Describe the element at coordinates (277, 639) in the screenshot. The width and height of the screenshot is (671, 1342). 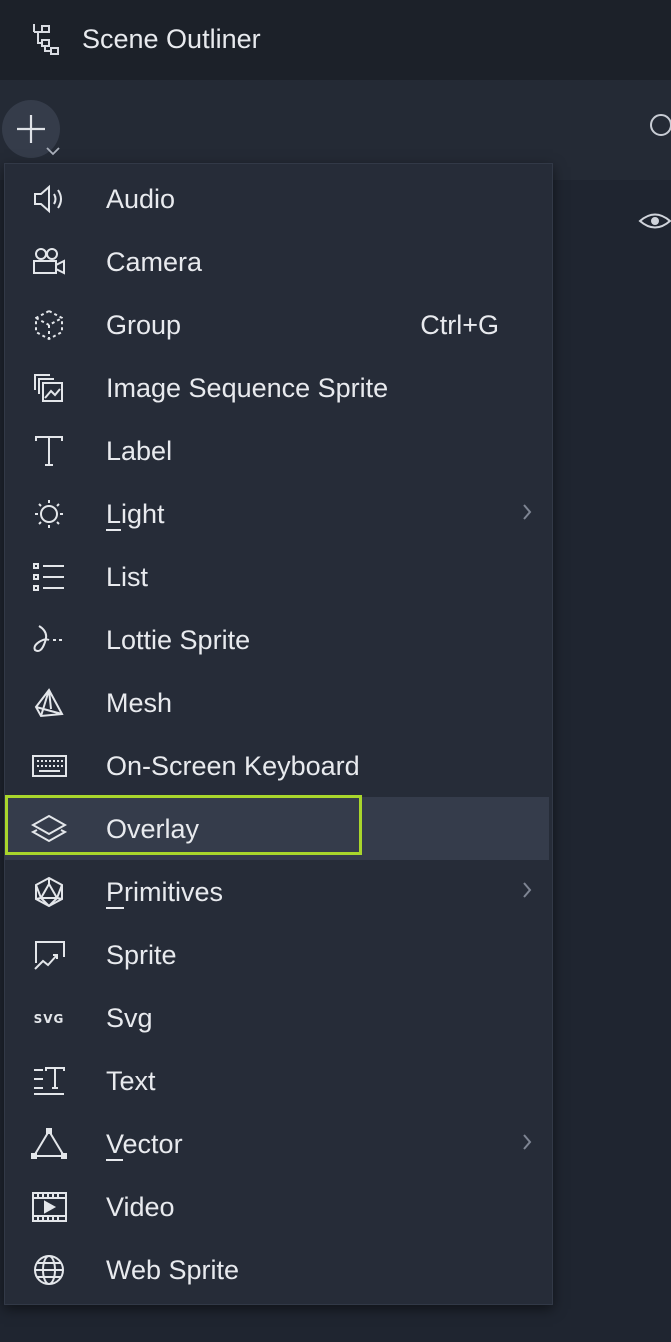
I see `menu-item-lottie-sprite: Lottie Sprite` at that location.